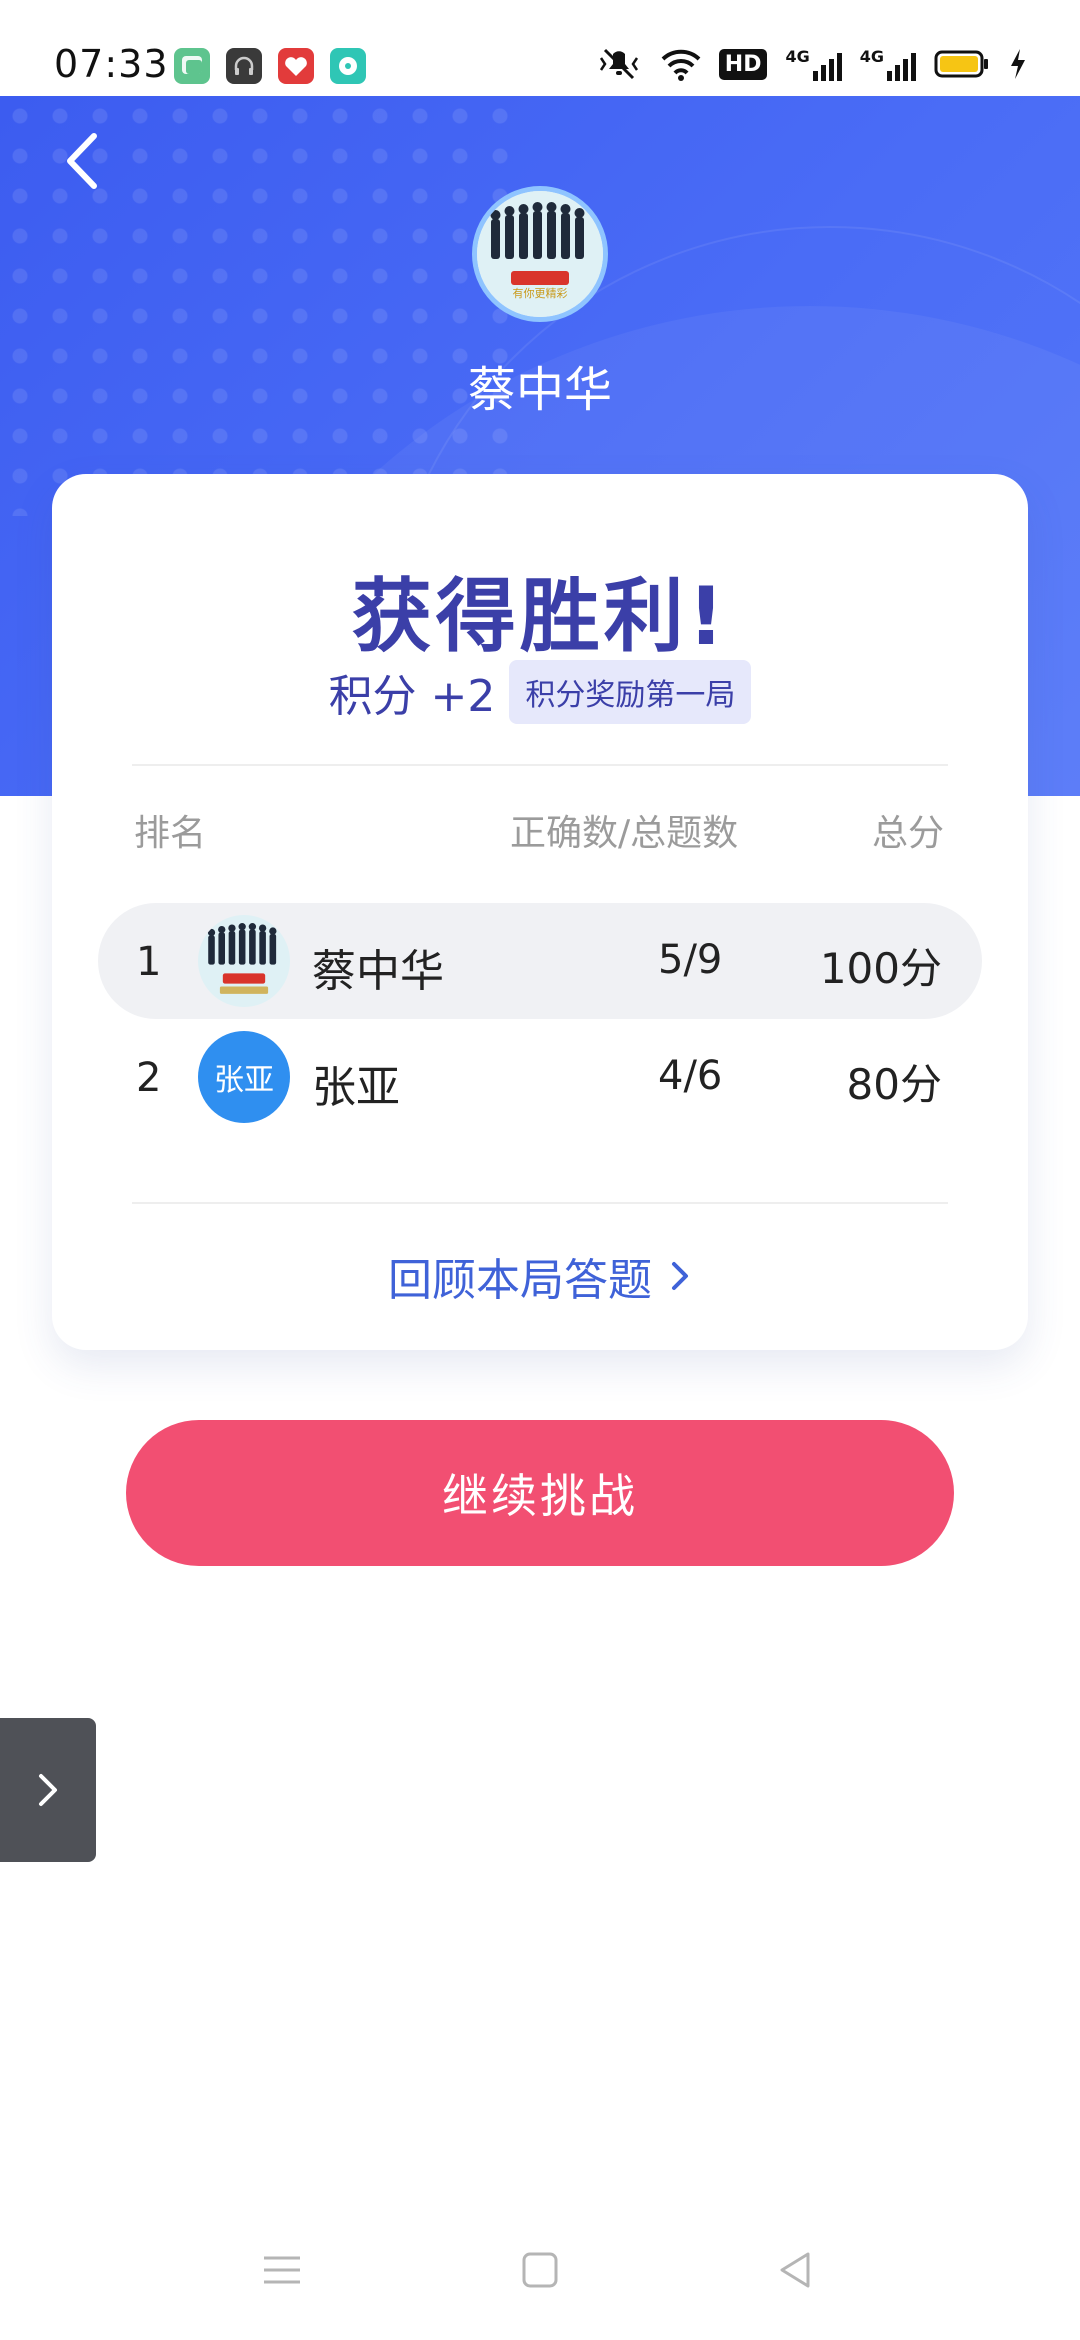  I want to click on music-app-icon, so click(348, 66).